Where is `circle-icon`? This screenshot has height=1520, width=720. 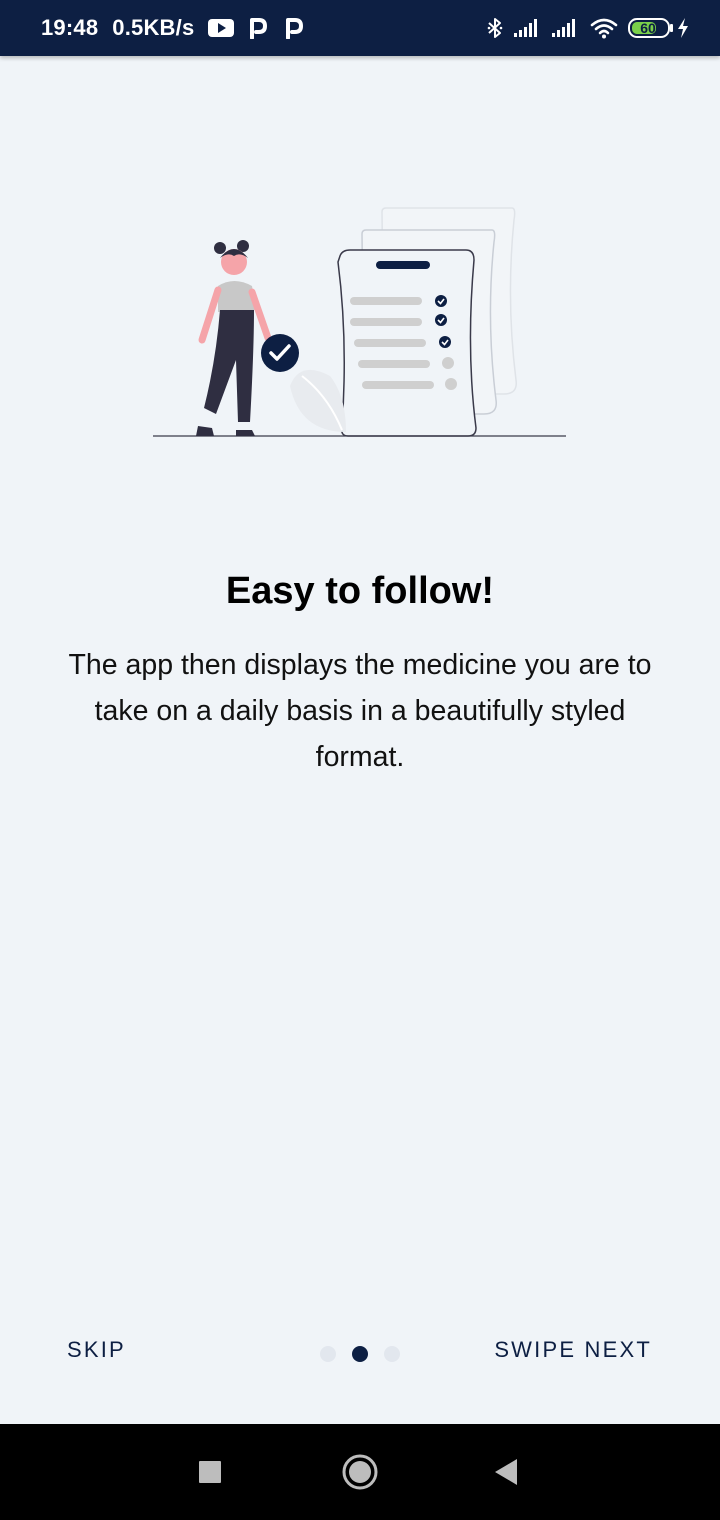
circle-icon is located at coordinates (360, 1472).